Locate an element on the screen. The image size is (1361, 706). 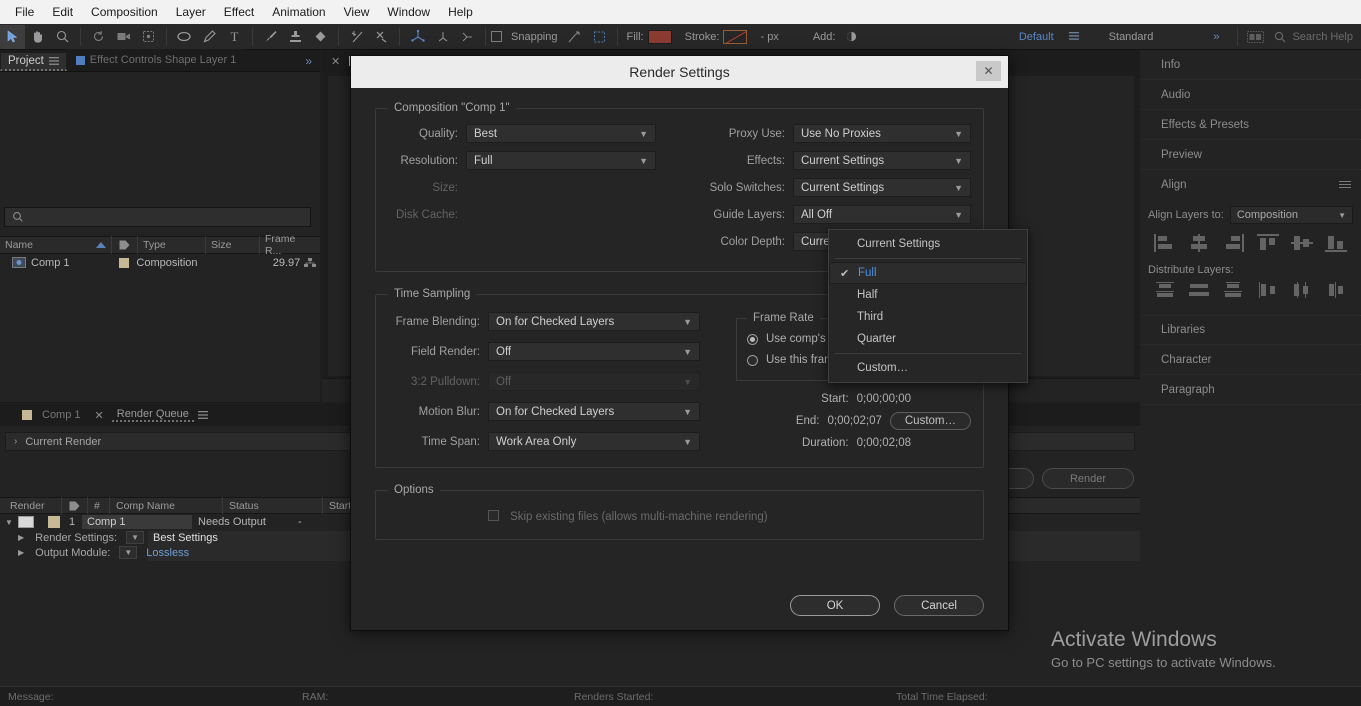
sidebar-panel-character: Character is located at coordinates (1250, 360).